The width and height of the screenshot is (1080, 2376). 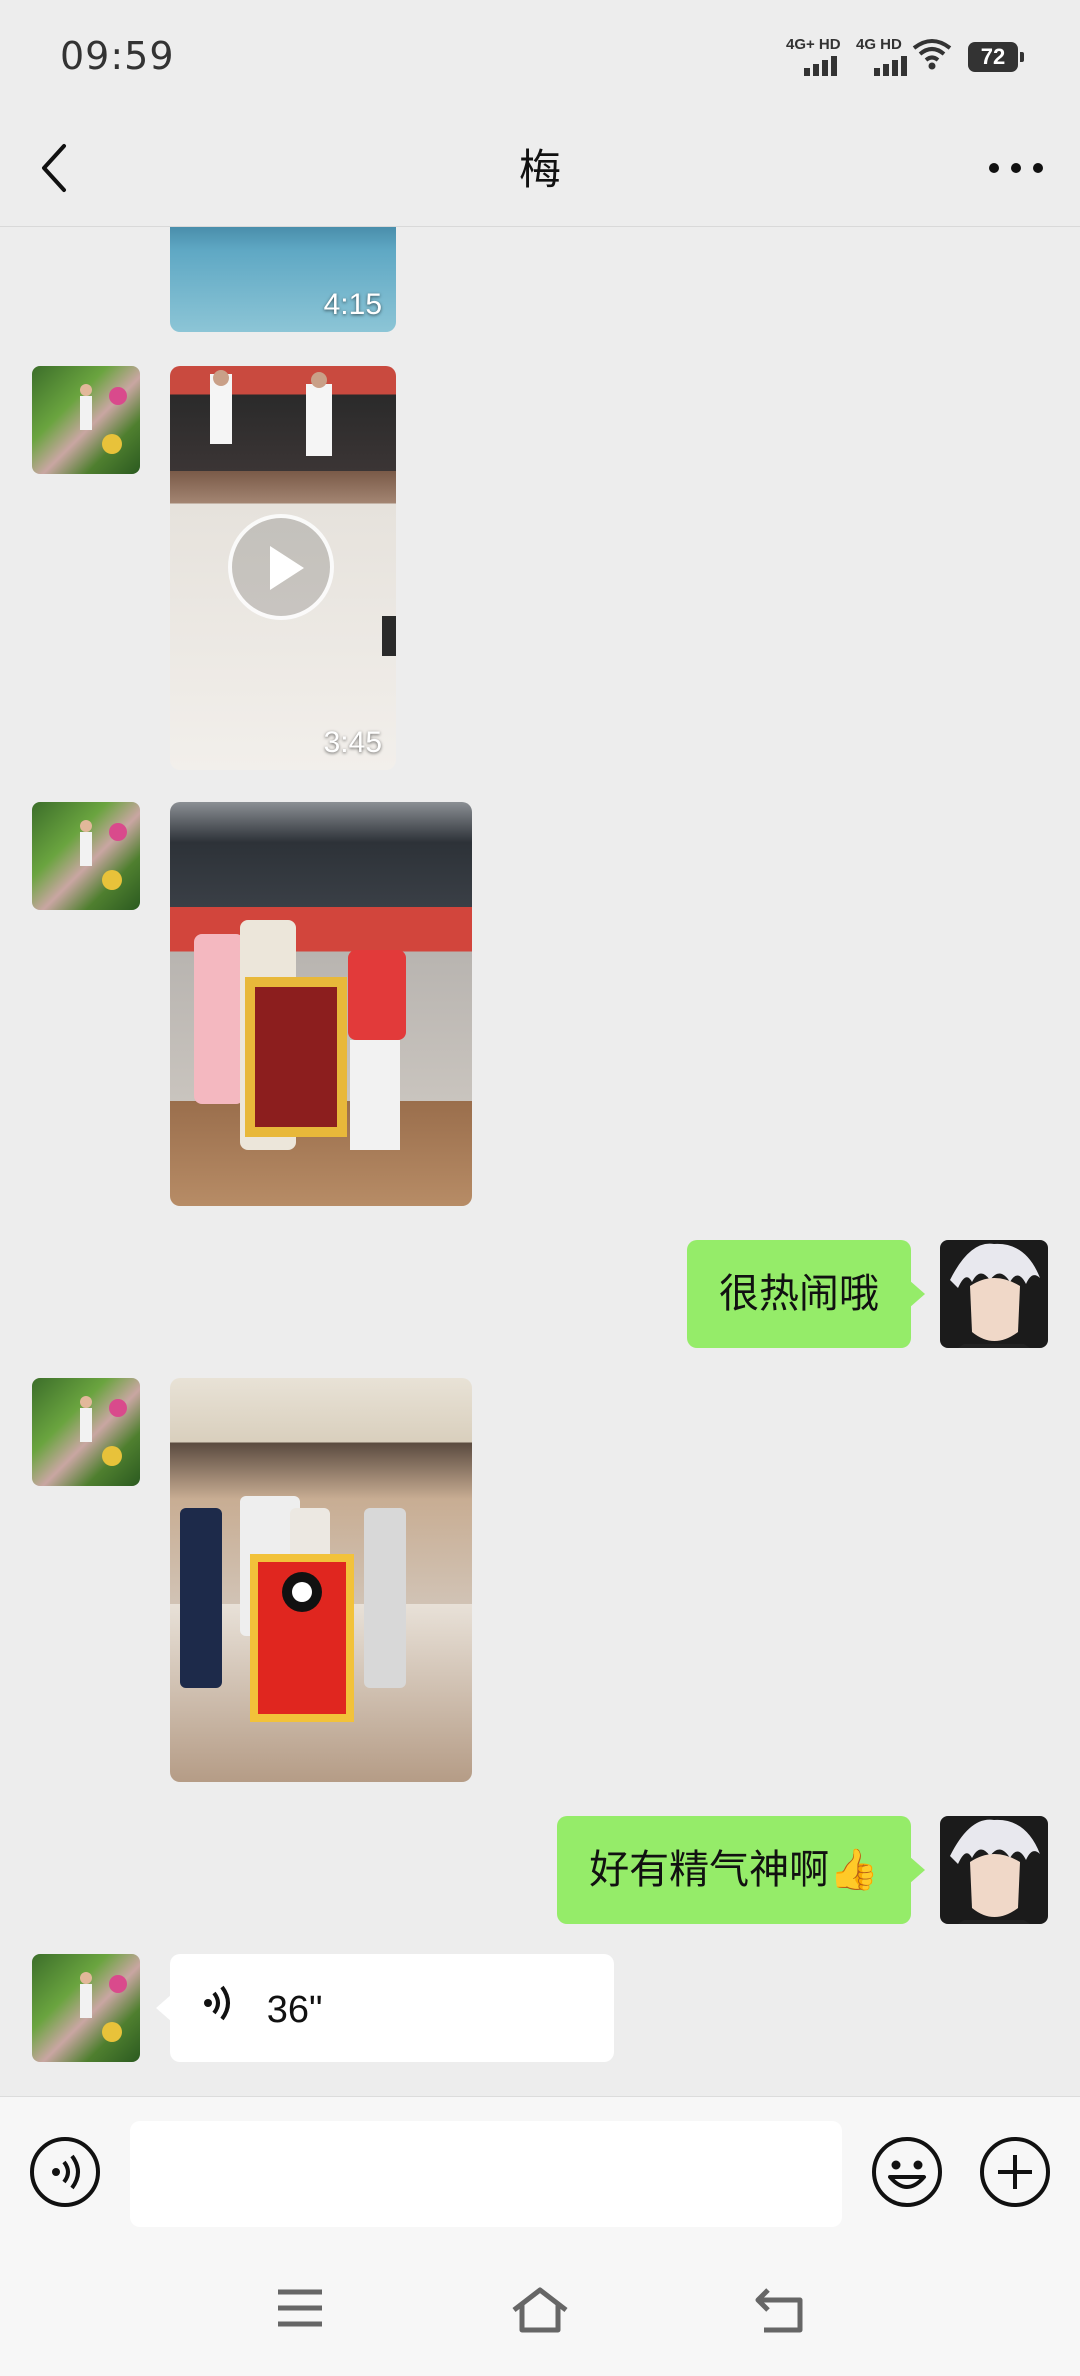 What do you see at coordinates (486, 2174) in the screenshot?
I see `message-input` at bounding box center [486, 2174].